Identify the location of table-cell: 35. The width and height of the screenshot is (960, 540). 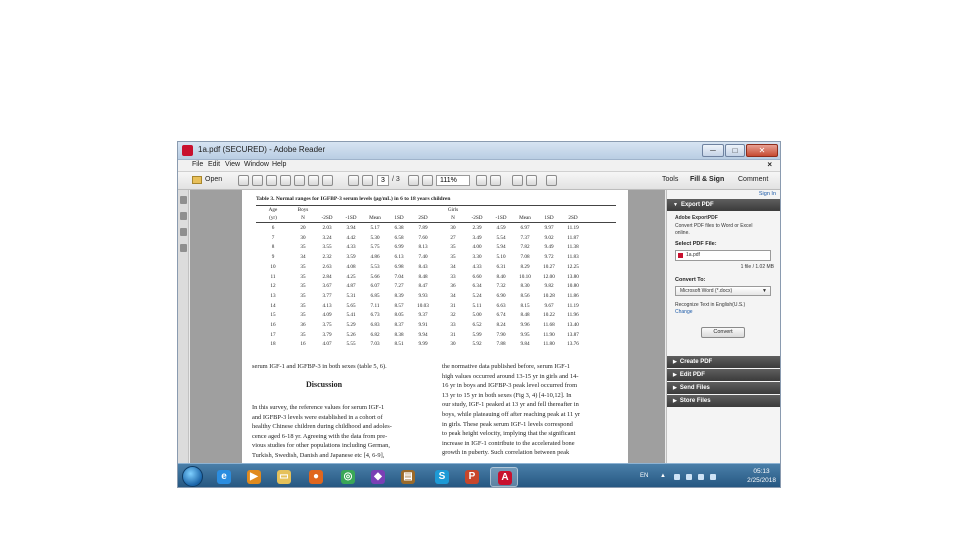
(453, 257).